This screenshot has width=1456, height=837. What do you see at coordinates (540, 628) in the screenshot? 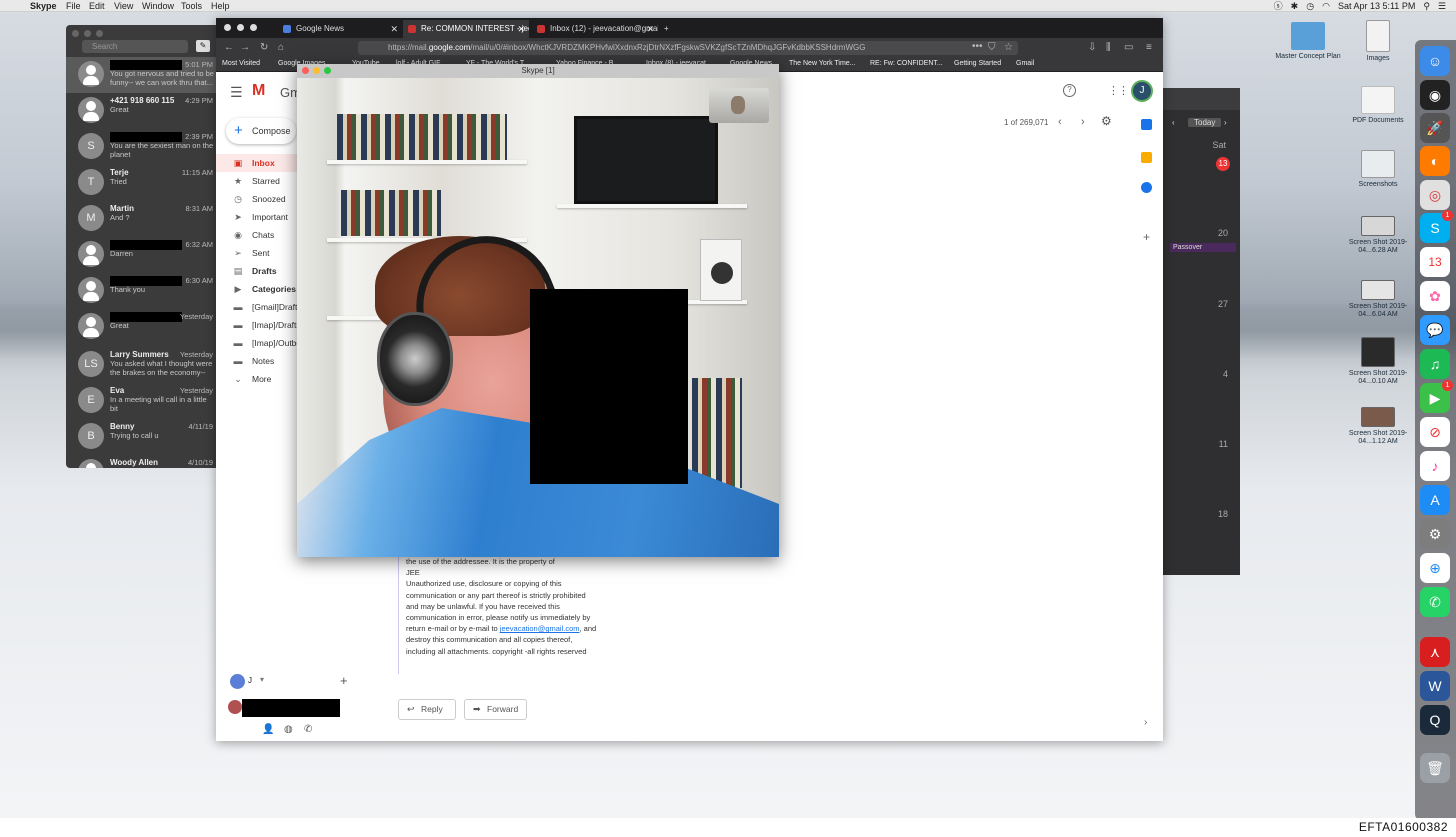
I see `email-link: jeevacation@gmail.com` at bounding box center [540, 628].